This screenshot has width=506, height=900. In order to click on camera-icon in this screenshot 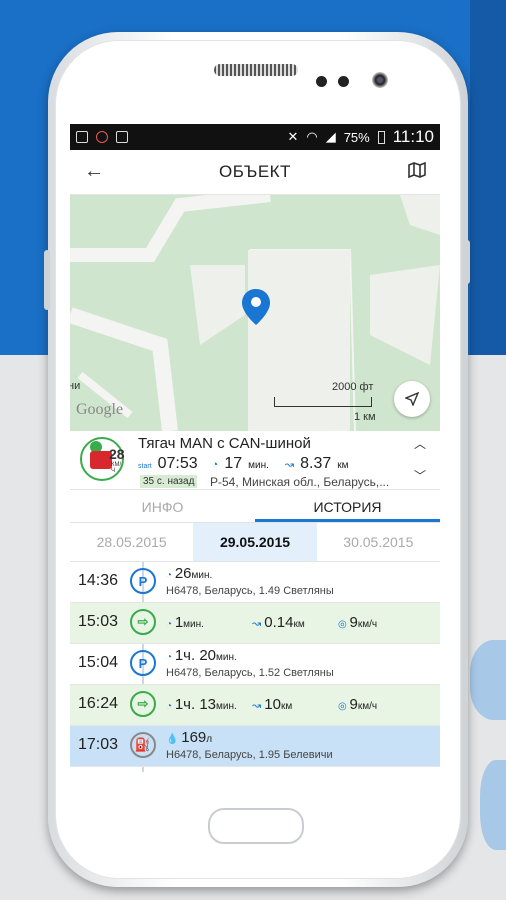, I will do `click(122, 137)`.